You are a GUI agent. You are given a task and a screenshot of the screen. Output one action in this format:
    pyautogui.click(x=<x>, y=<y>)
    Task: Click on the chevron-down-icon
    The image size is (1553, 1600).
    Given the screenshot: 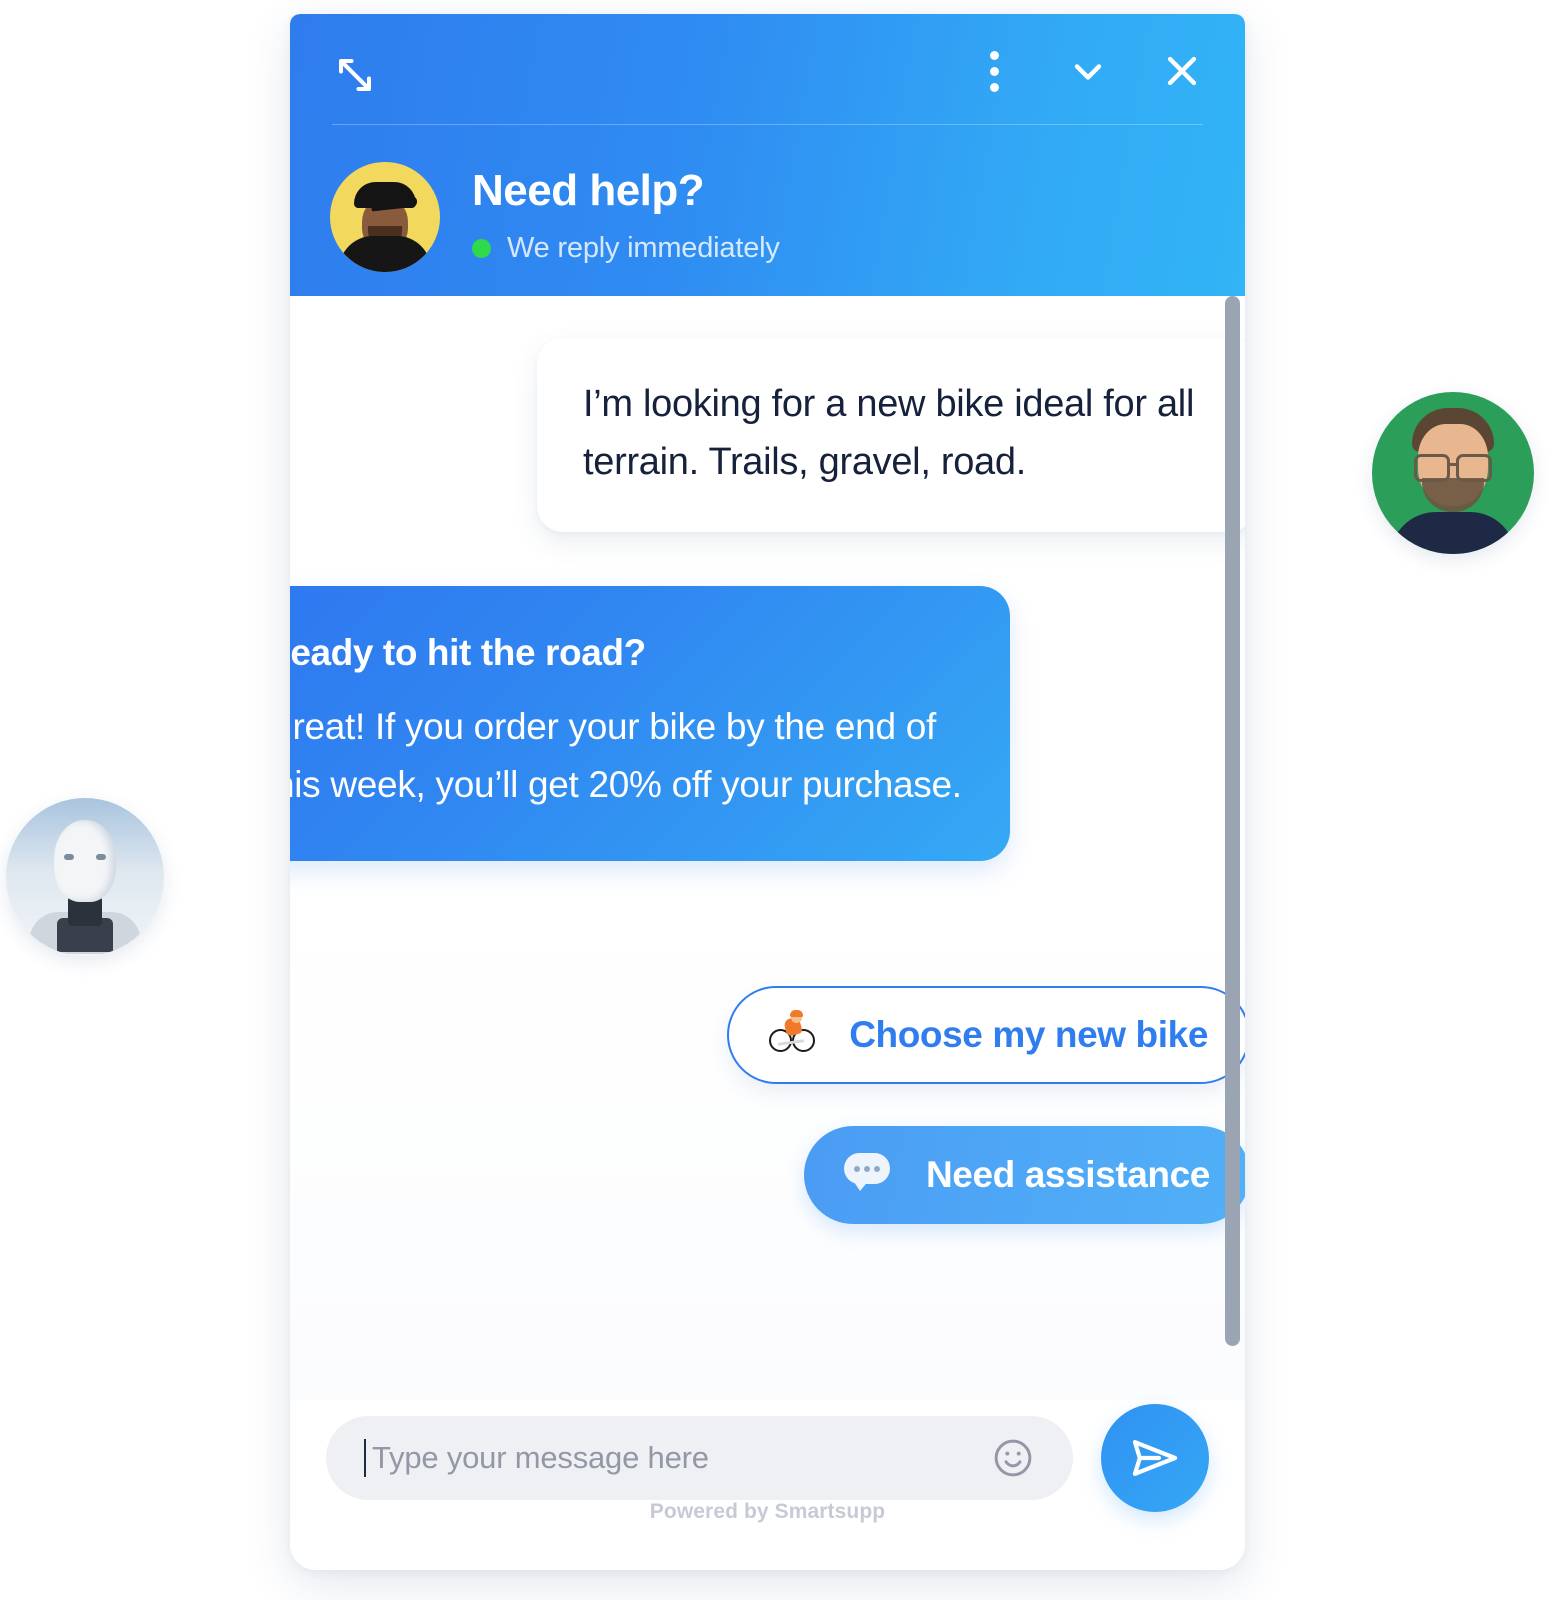 What is the action you would take?
    pyautogui.click(x=1088, y=71)
    